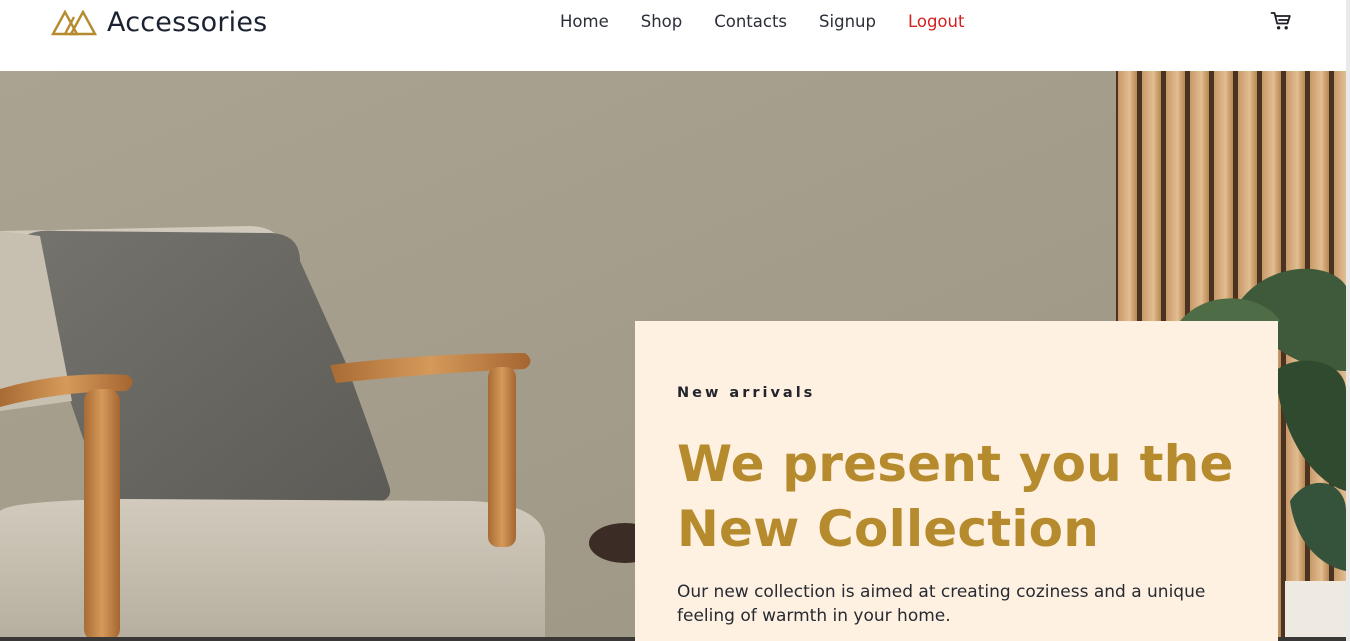 This screenshot has width=1350, height=641. What do you see at coordinates (955, 464) in the screenshot?
I see `hero-headline-line1: We present you the` at bounding box center [955, 464].